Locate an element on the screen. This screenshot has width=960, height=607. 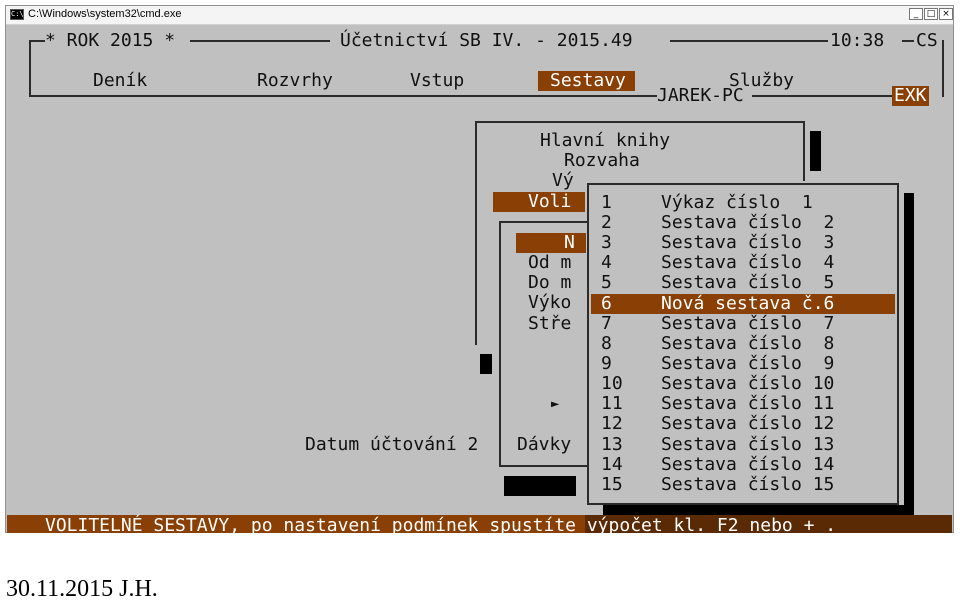
selected-bar is located at coordinates (551, 243).